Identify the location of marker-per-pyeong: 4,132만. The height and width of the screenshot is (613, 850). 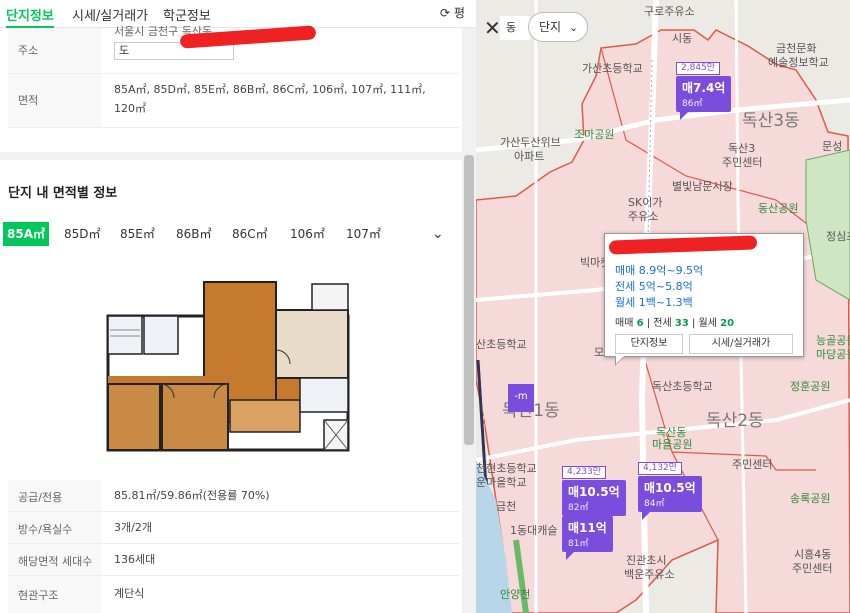
(660, 468).